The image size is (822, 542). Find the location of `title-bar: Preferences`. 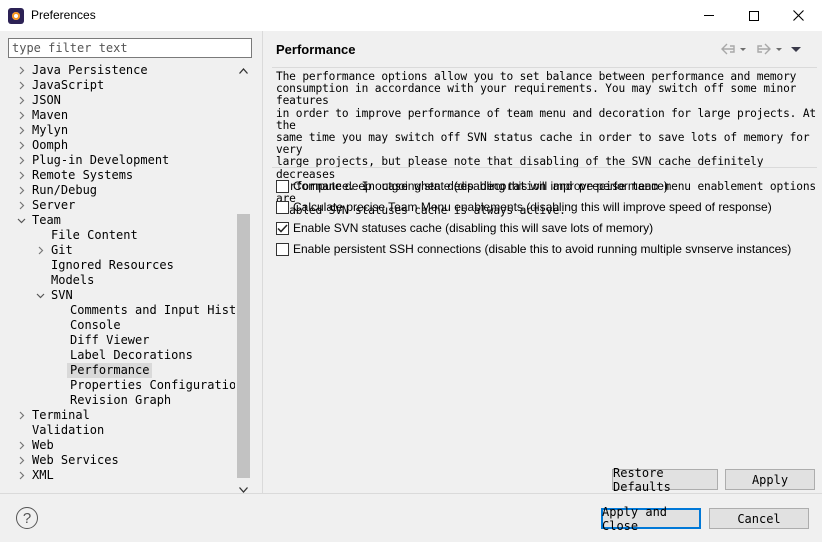

title-bar: Preferences is located at coordinates (411, 15).